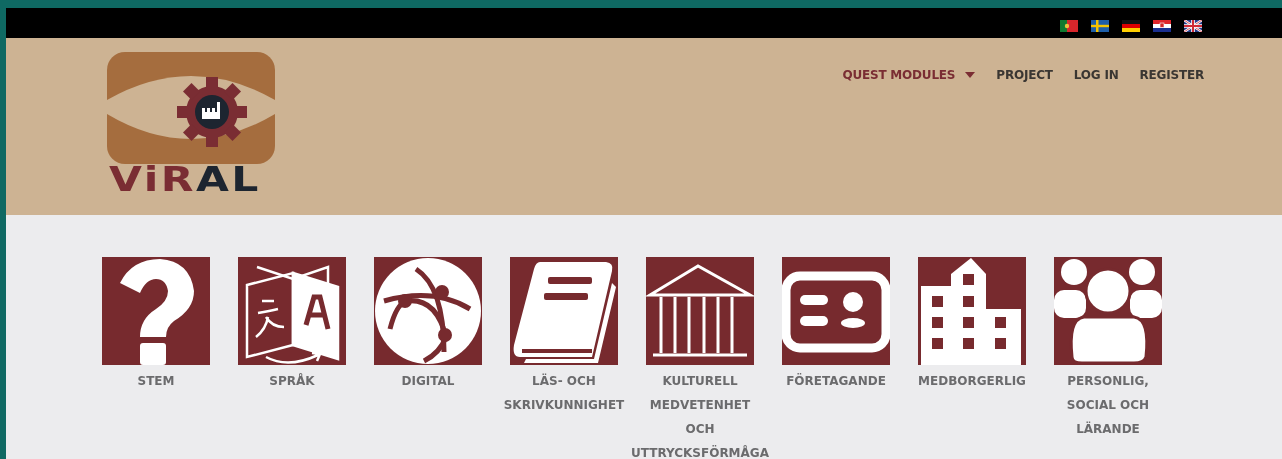 This screenshot has width=1282, height=459. What do you see at coordinates (156, 311) in the screenshot?
I see `question-icon` at bounding box center [156, 311].